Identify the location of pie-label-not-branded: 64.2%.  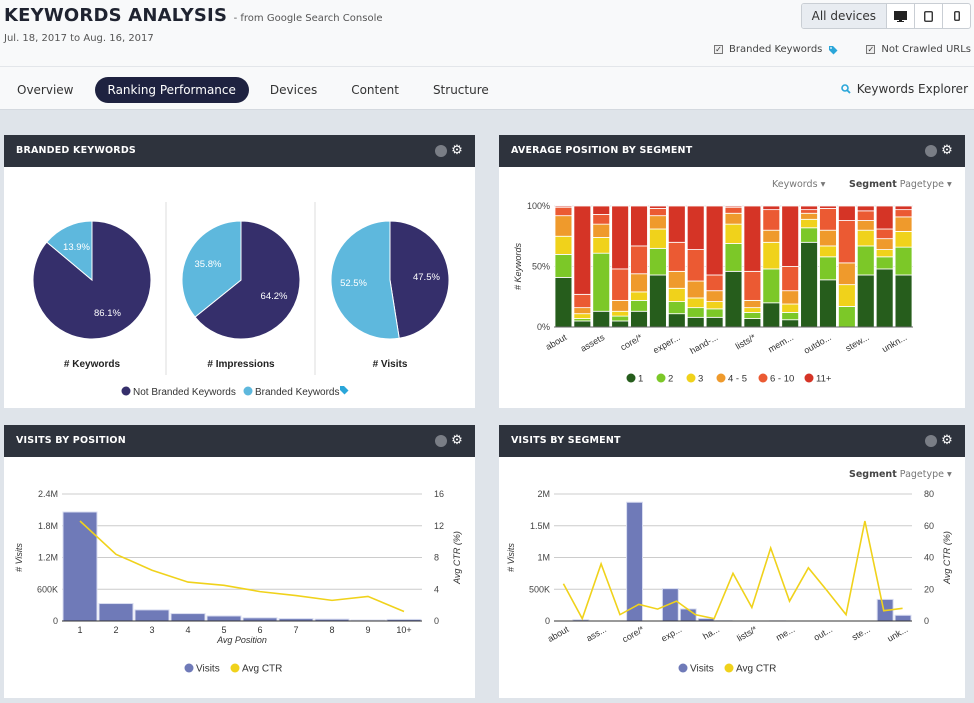
(274, 296).